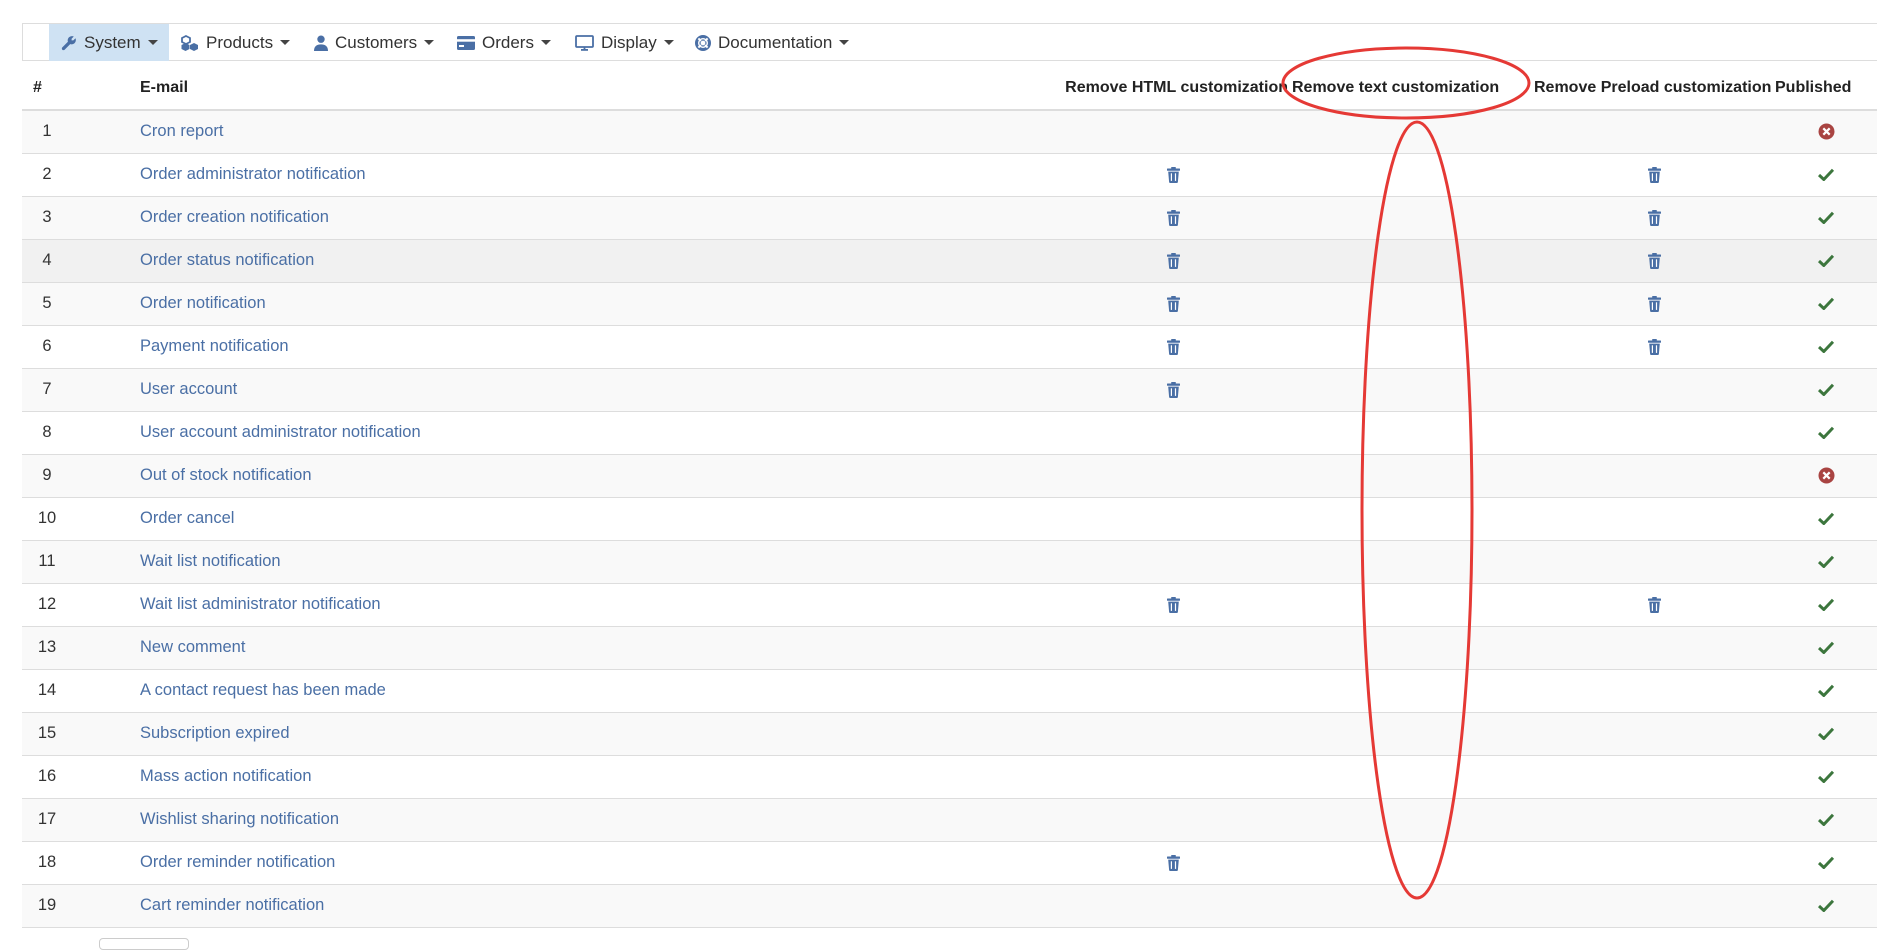 This screenshot has width=1877, height=950. I want to click on menu-system-label: System, so click(112, 42).